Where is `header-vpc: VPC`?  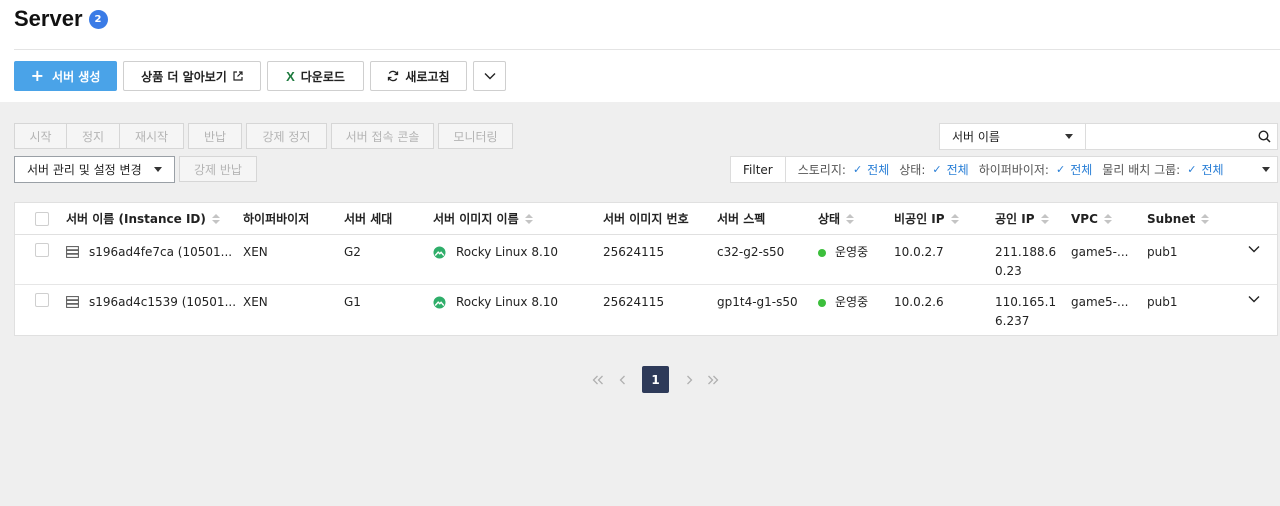 header-vpc: VPC is located at coordinates (1091, 218).